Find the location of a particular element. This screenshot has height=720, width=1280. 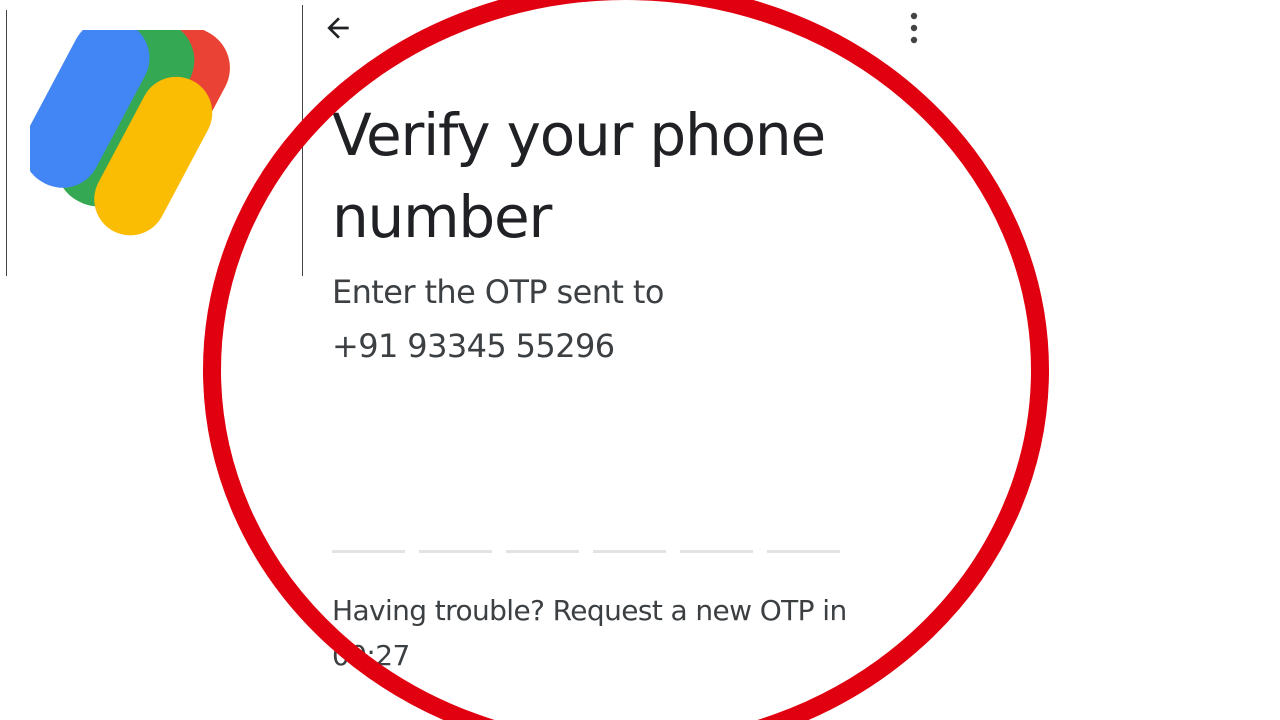

arrow-back-icon is located at coordinates (338, 28).